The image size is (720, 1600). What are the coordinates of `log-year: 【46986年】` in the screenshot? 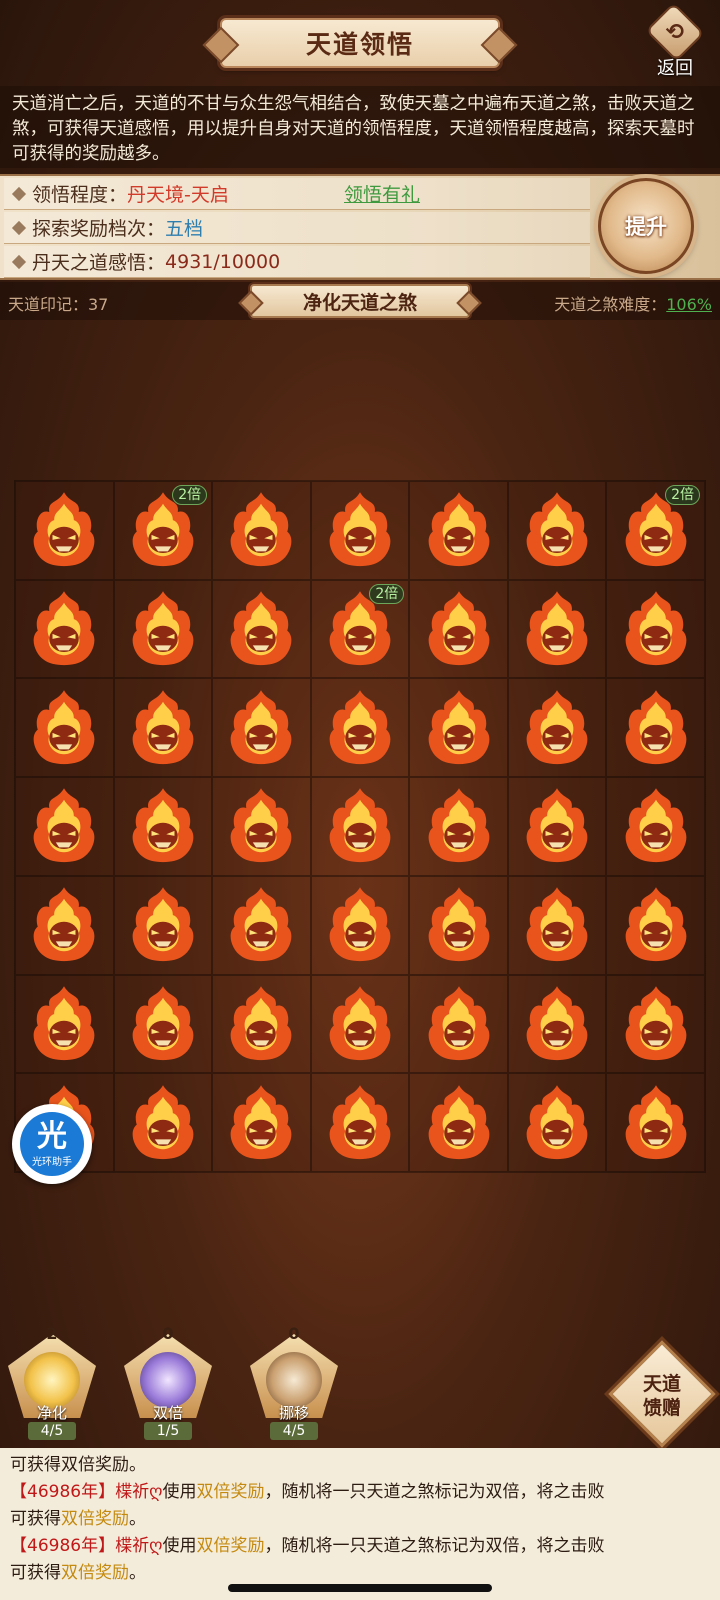 It's located at (63, 1492).